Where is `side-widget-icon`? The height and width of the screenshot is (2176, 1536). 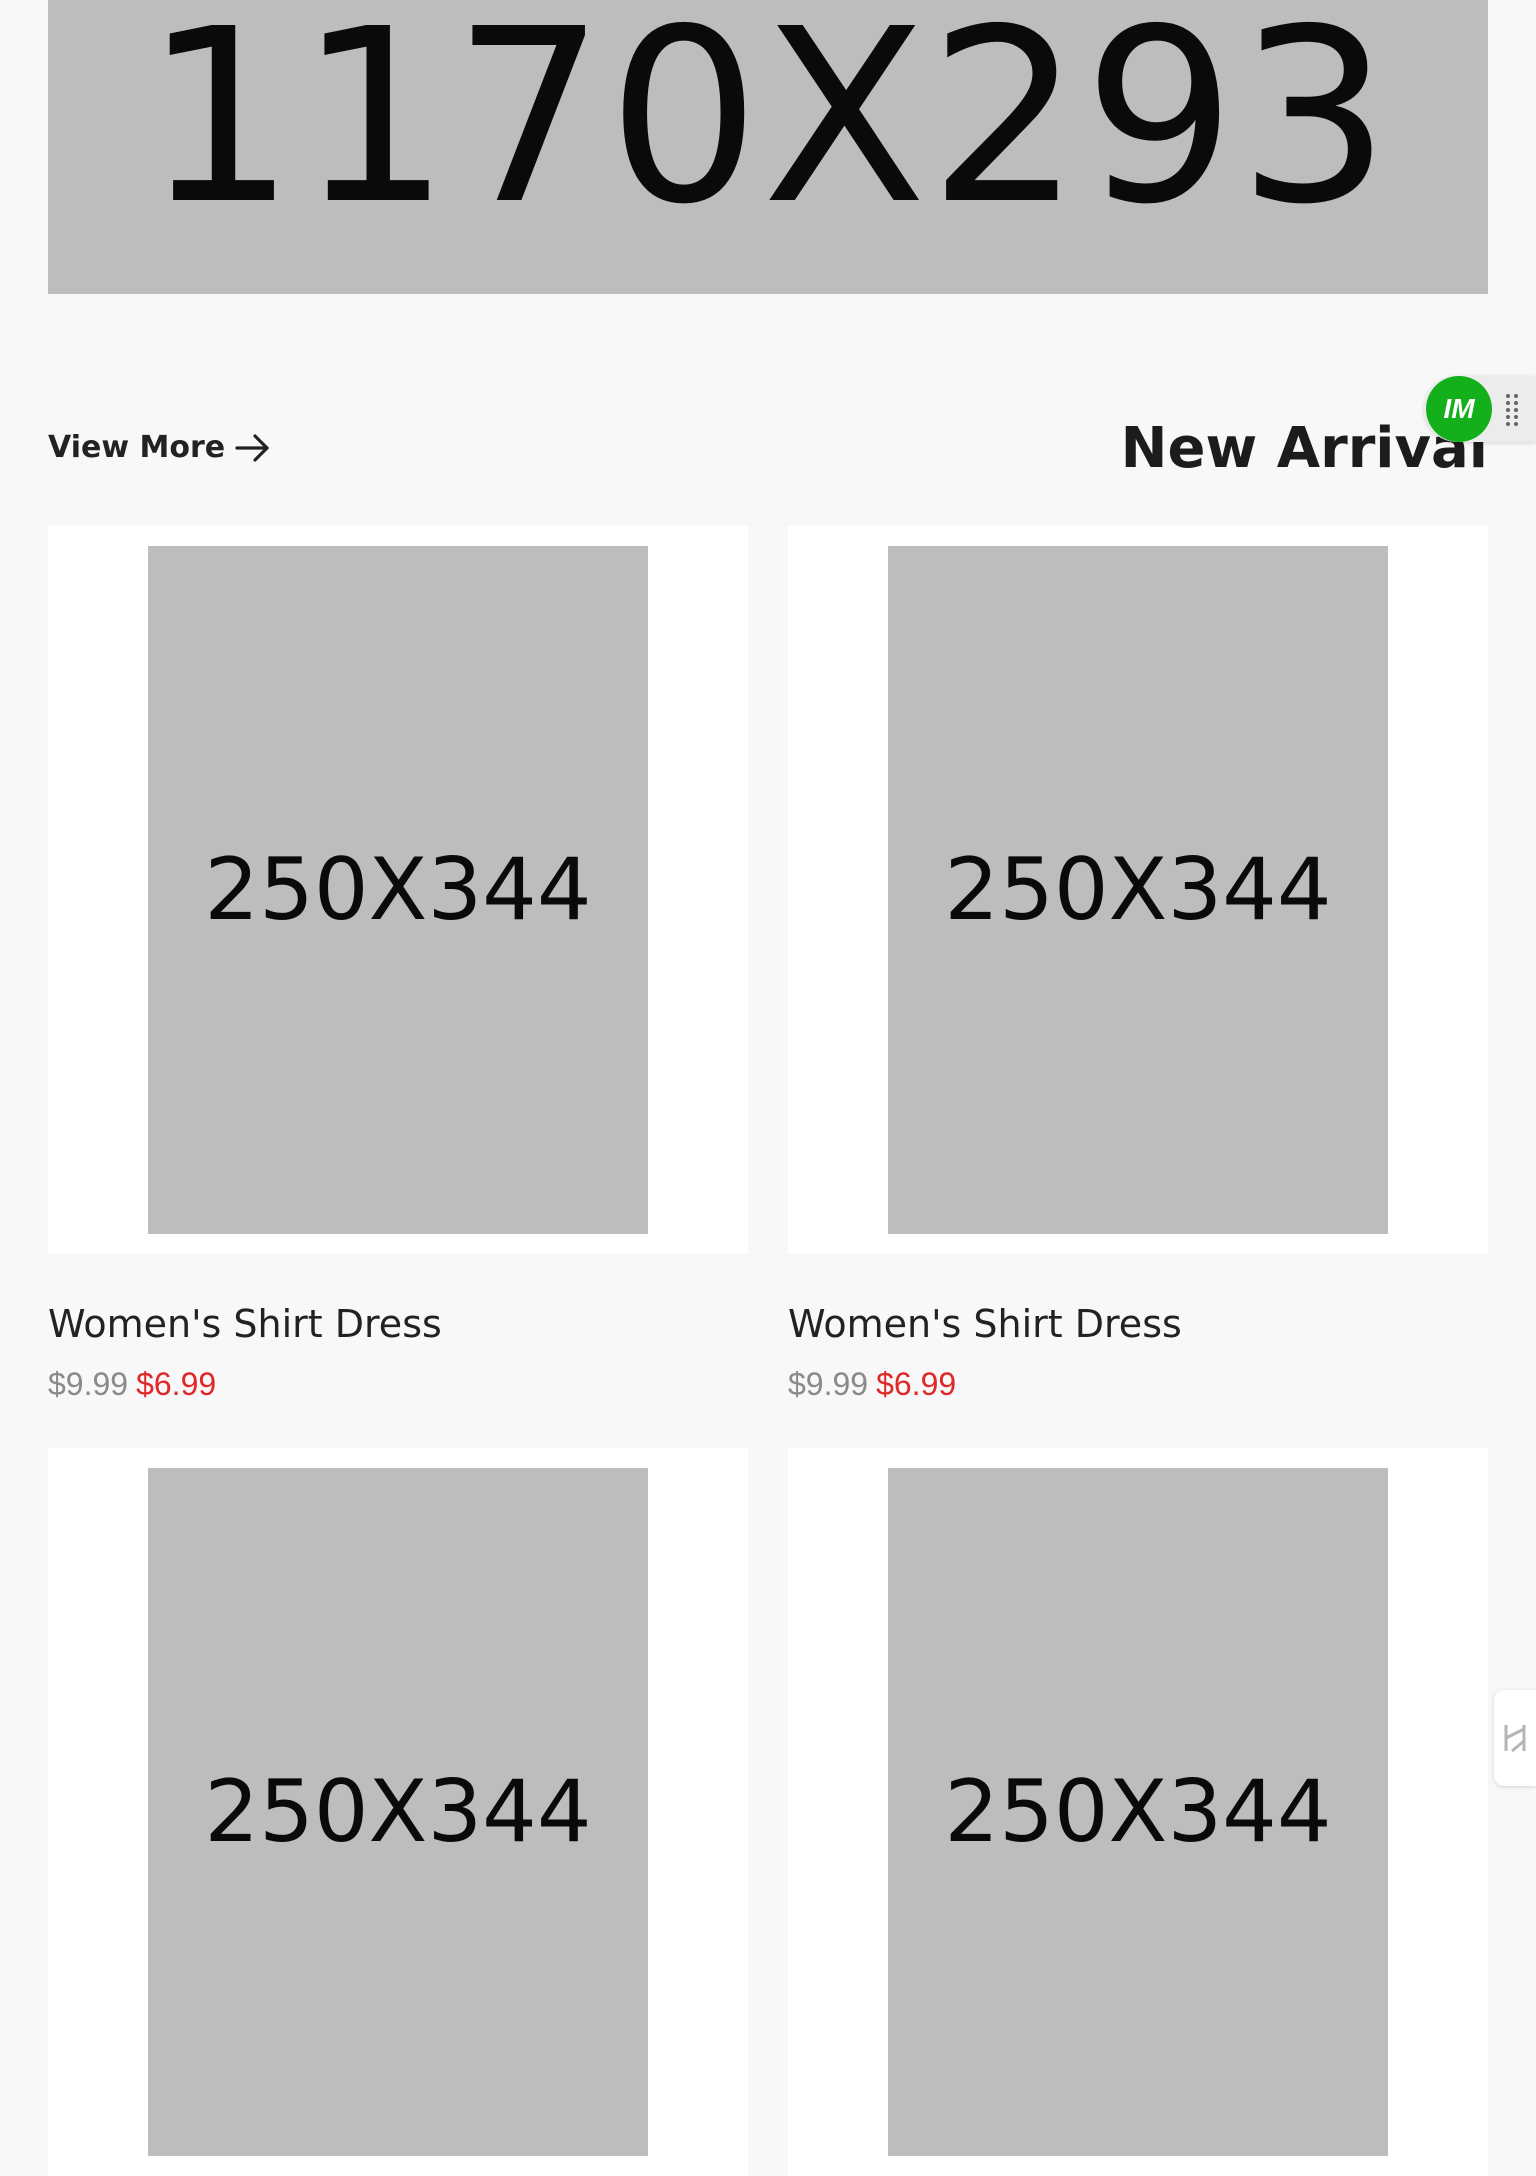 side-widget-icon is located at coordinates (1515, 1739).